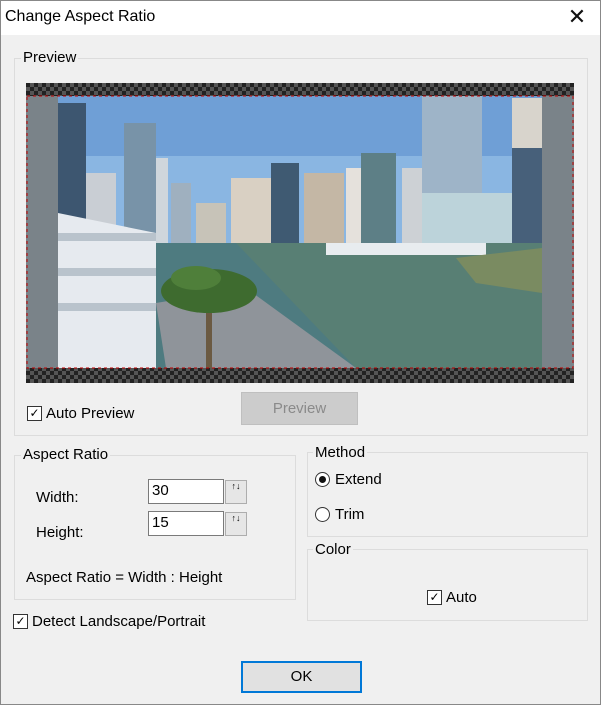 The width and height of the screenshot is (601, 705). I want to click on method-group-label: Method, so click(340, 452).